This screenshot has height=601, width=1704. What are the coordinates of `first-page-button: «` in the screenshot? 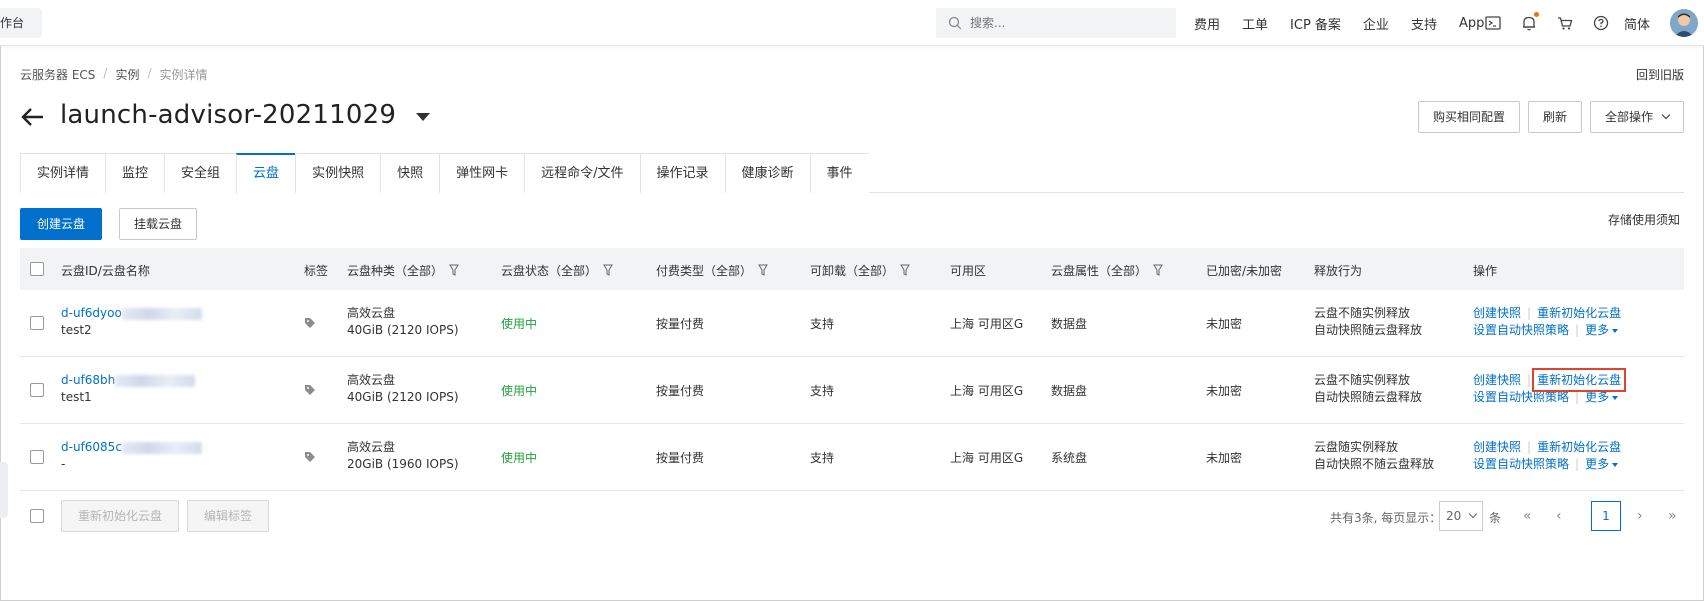 It's located at (1527, 516).